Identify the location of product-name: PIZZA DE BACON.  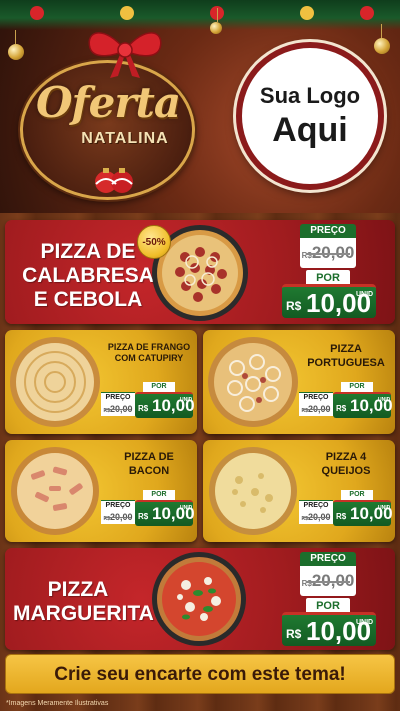
(149, 464).